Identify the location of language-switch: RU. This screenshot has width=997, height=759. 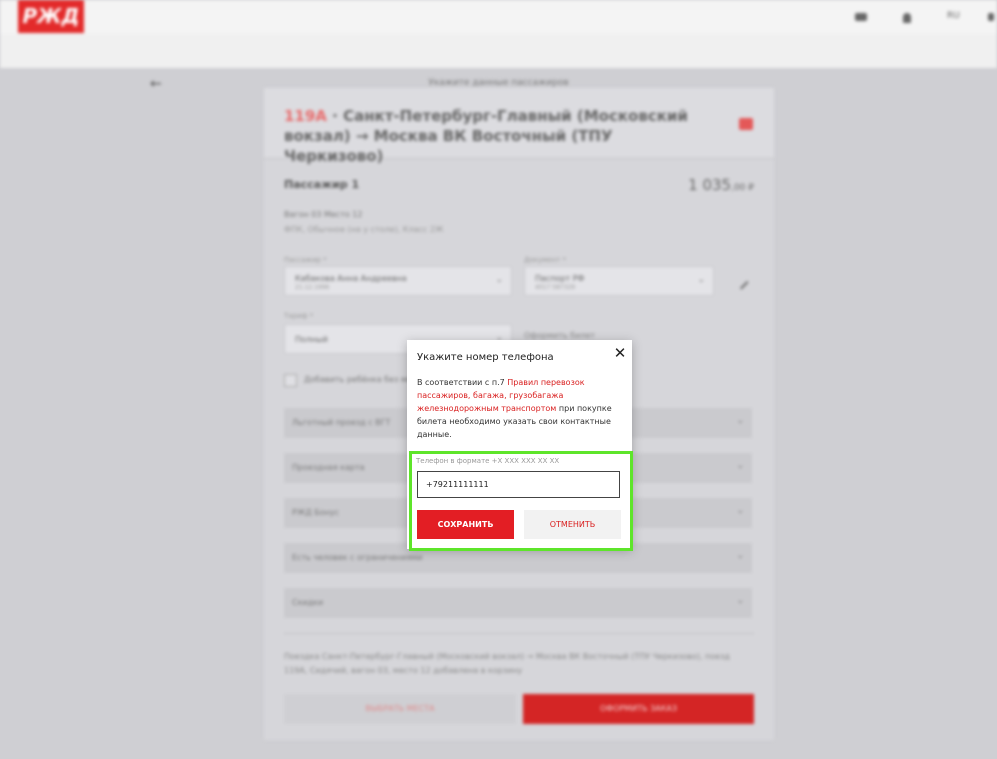
(953, 16).